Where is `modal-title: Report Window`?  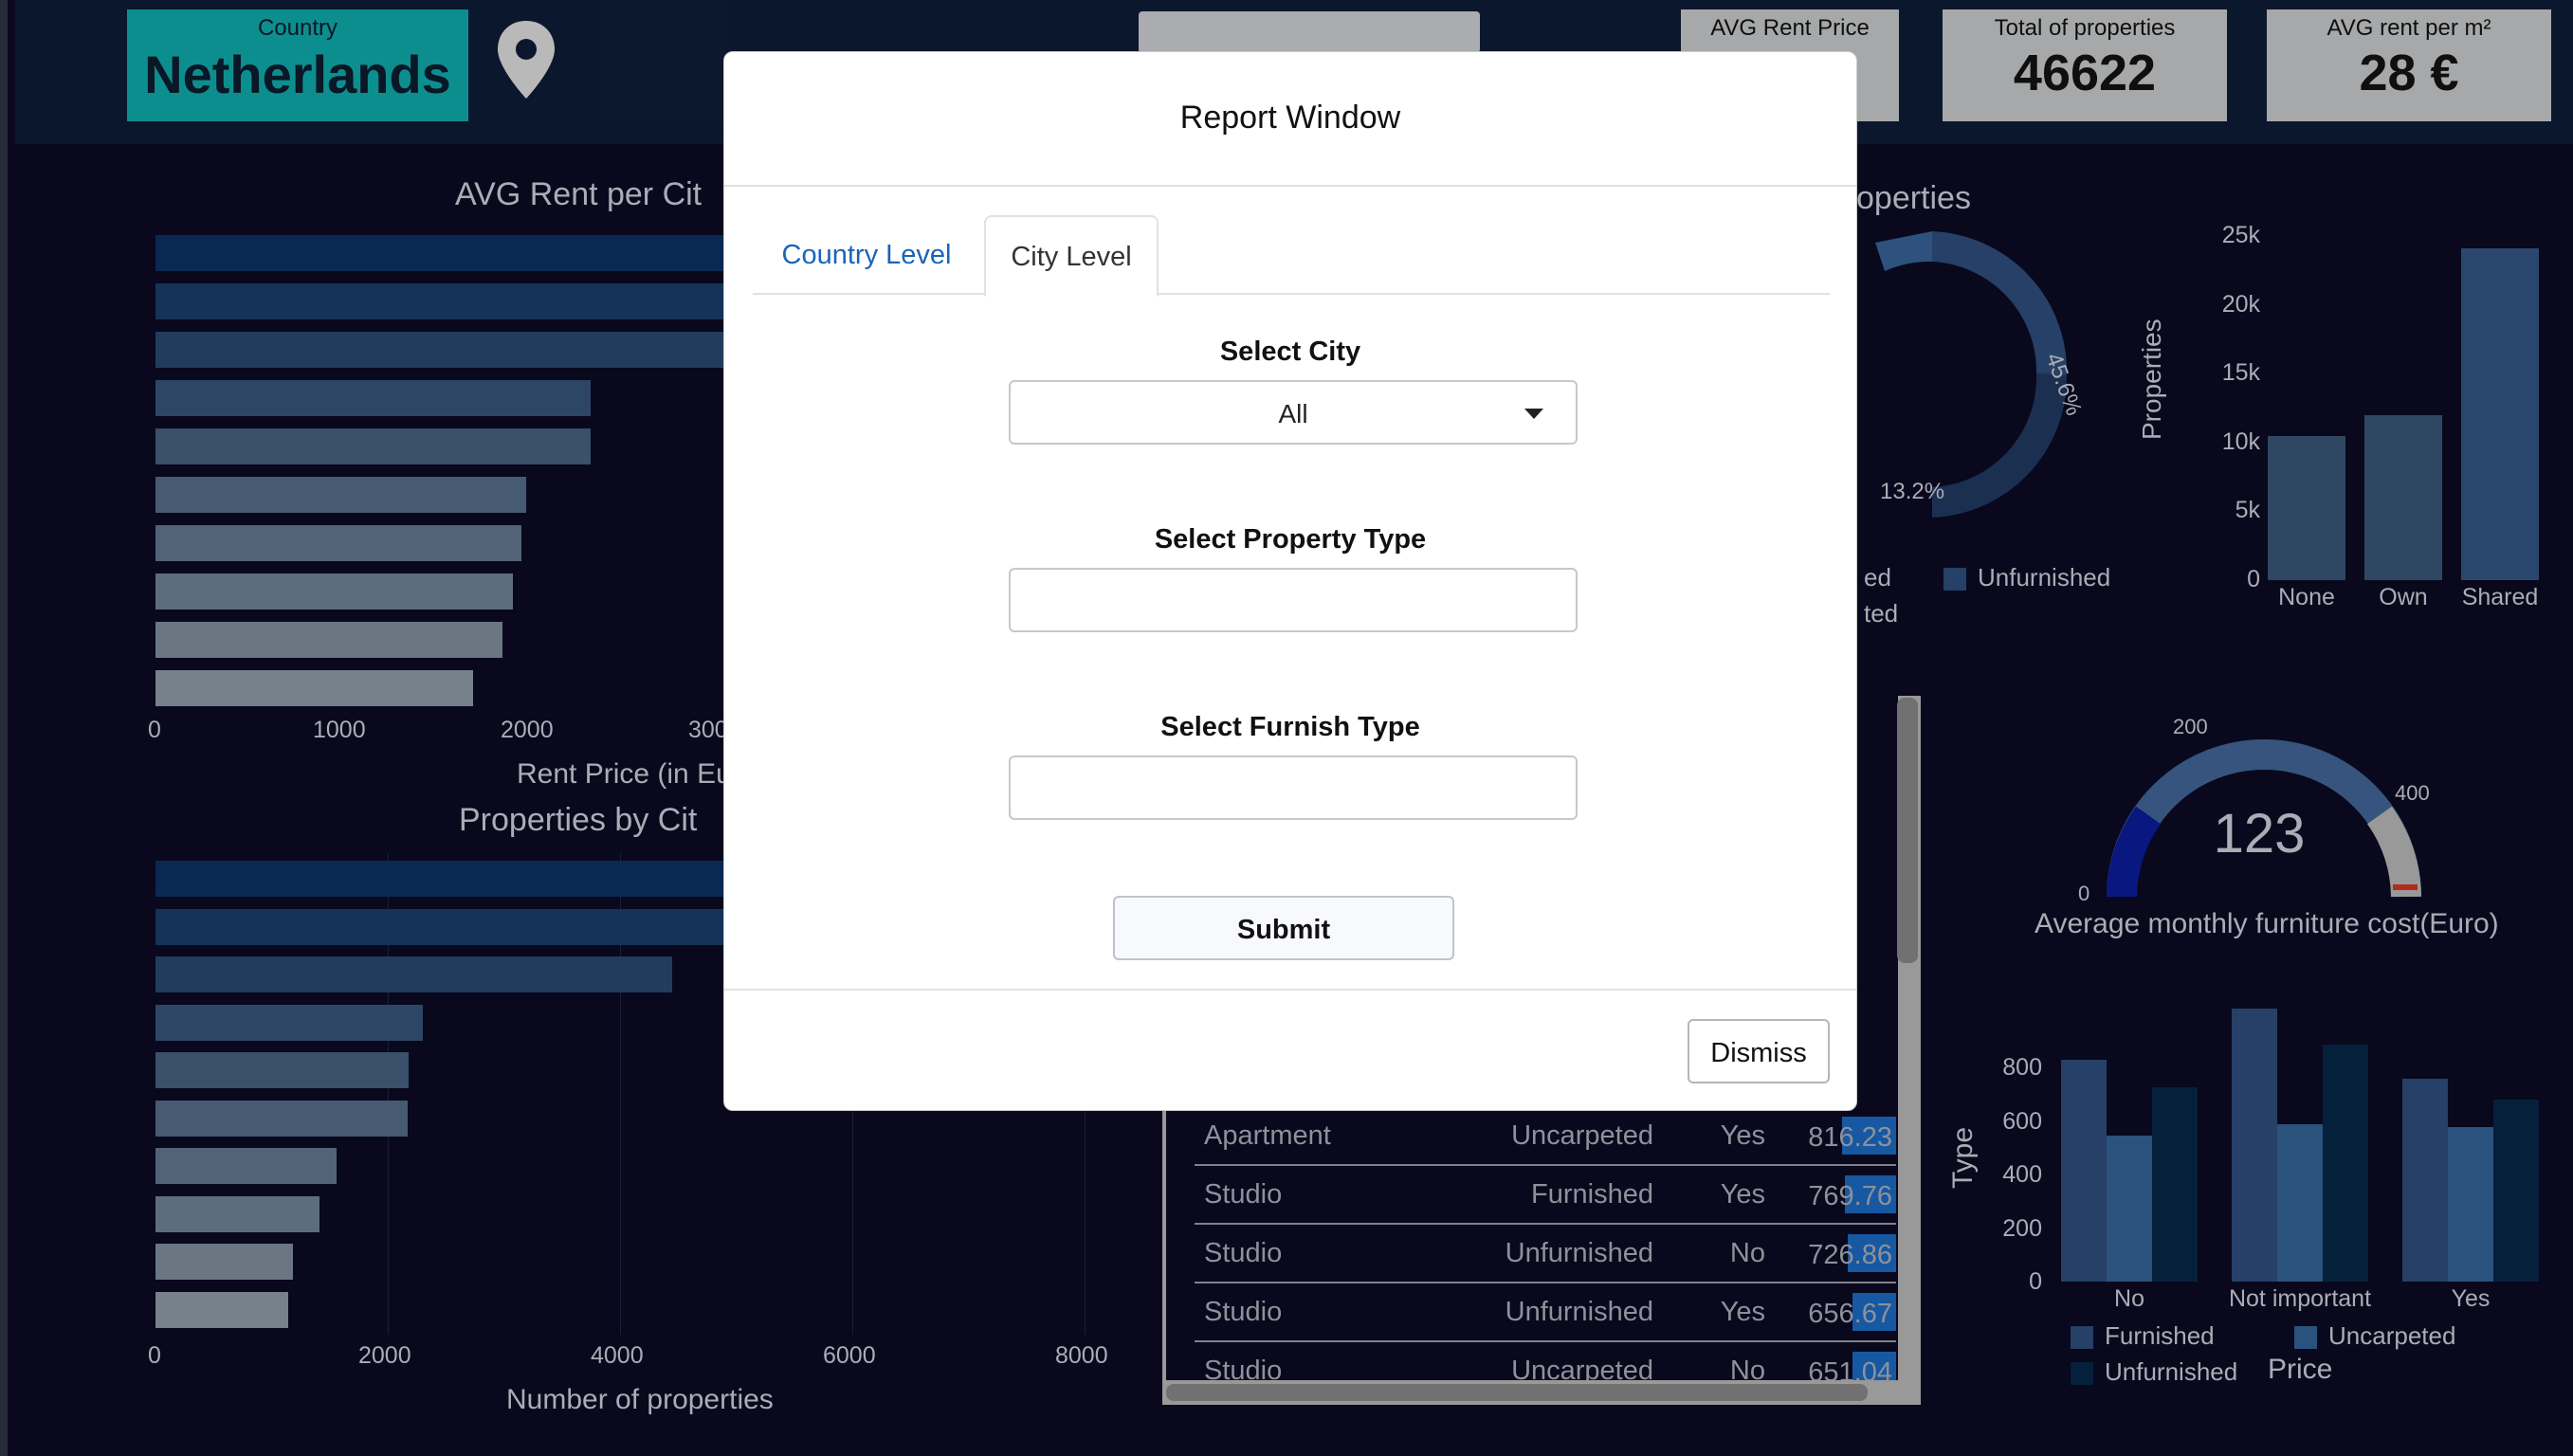
modal-title: Report Window is located at coordinates (1290, 118).